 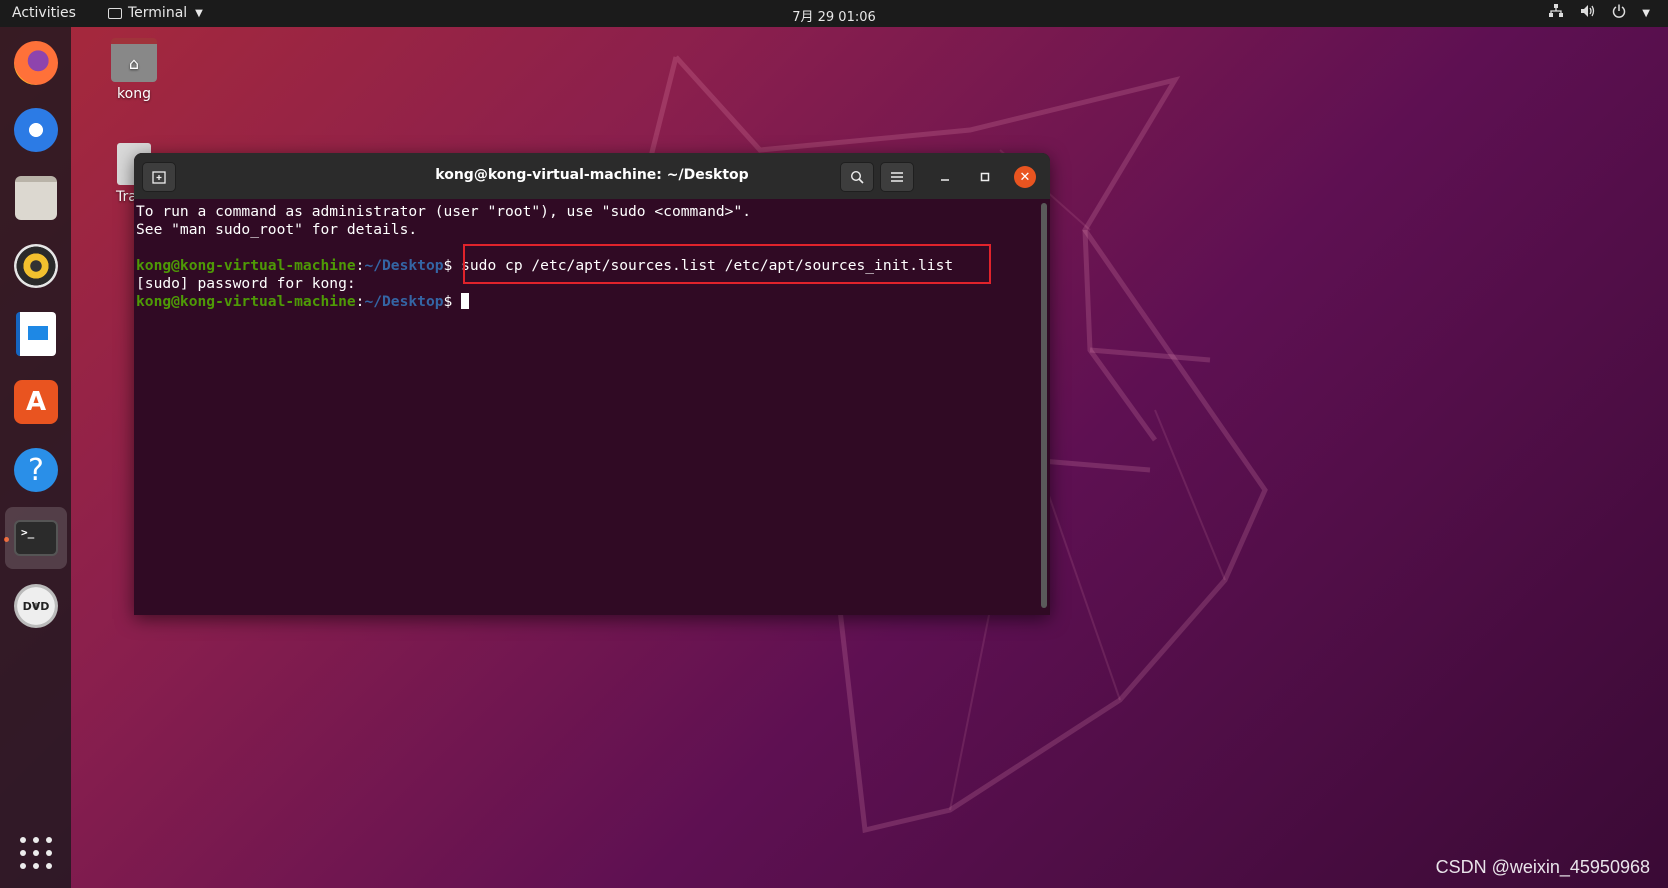 What do you see at coordinates (44, 13) in the screenshot?
I see `activities-button: Activities` at bounding box center [44, 13].